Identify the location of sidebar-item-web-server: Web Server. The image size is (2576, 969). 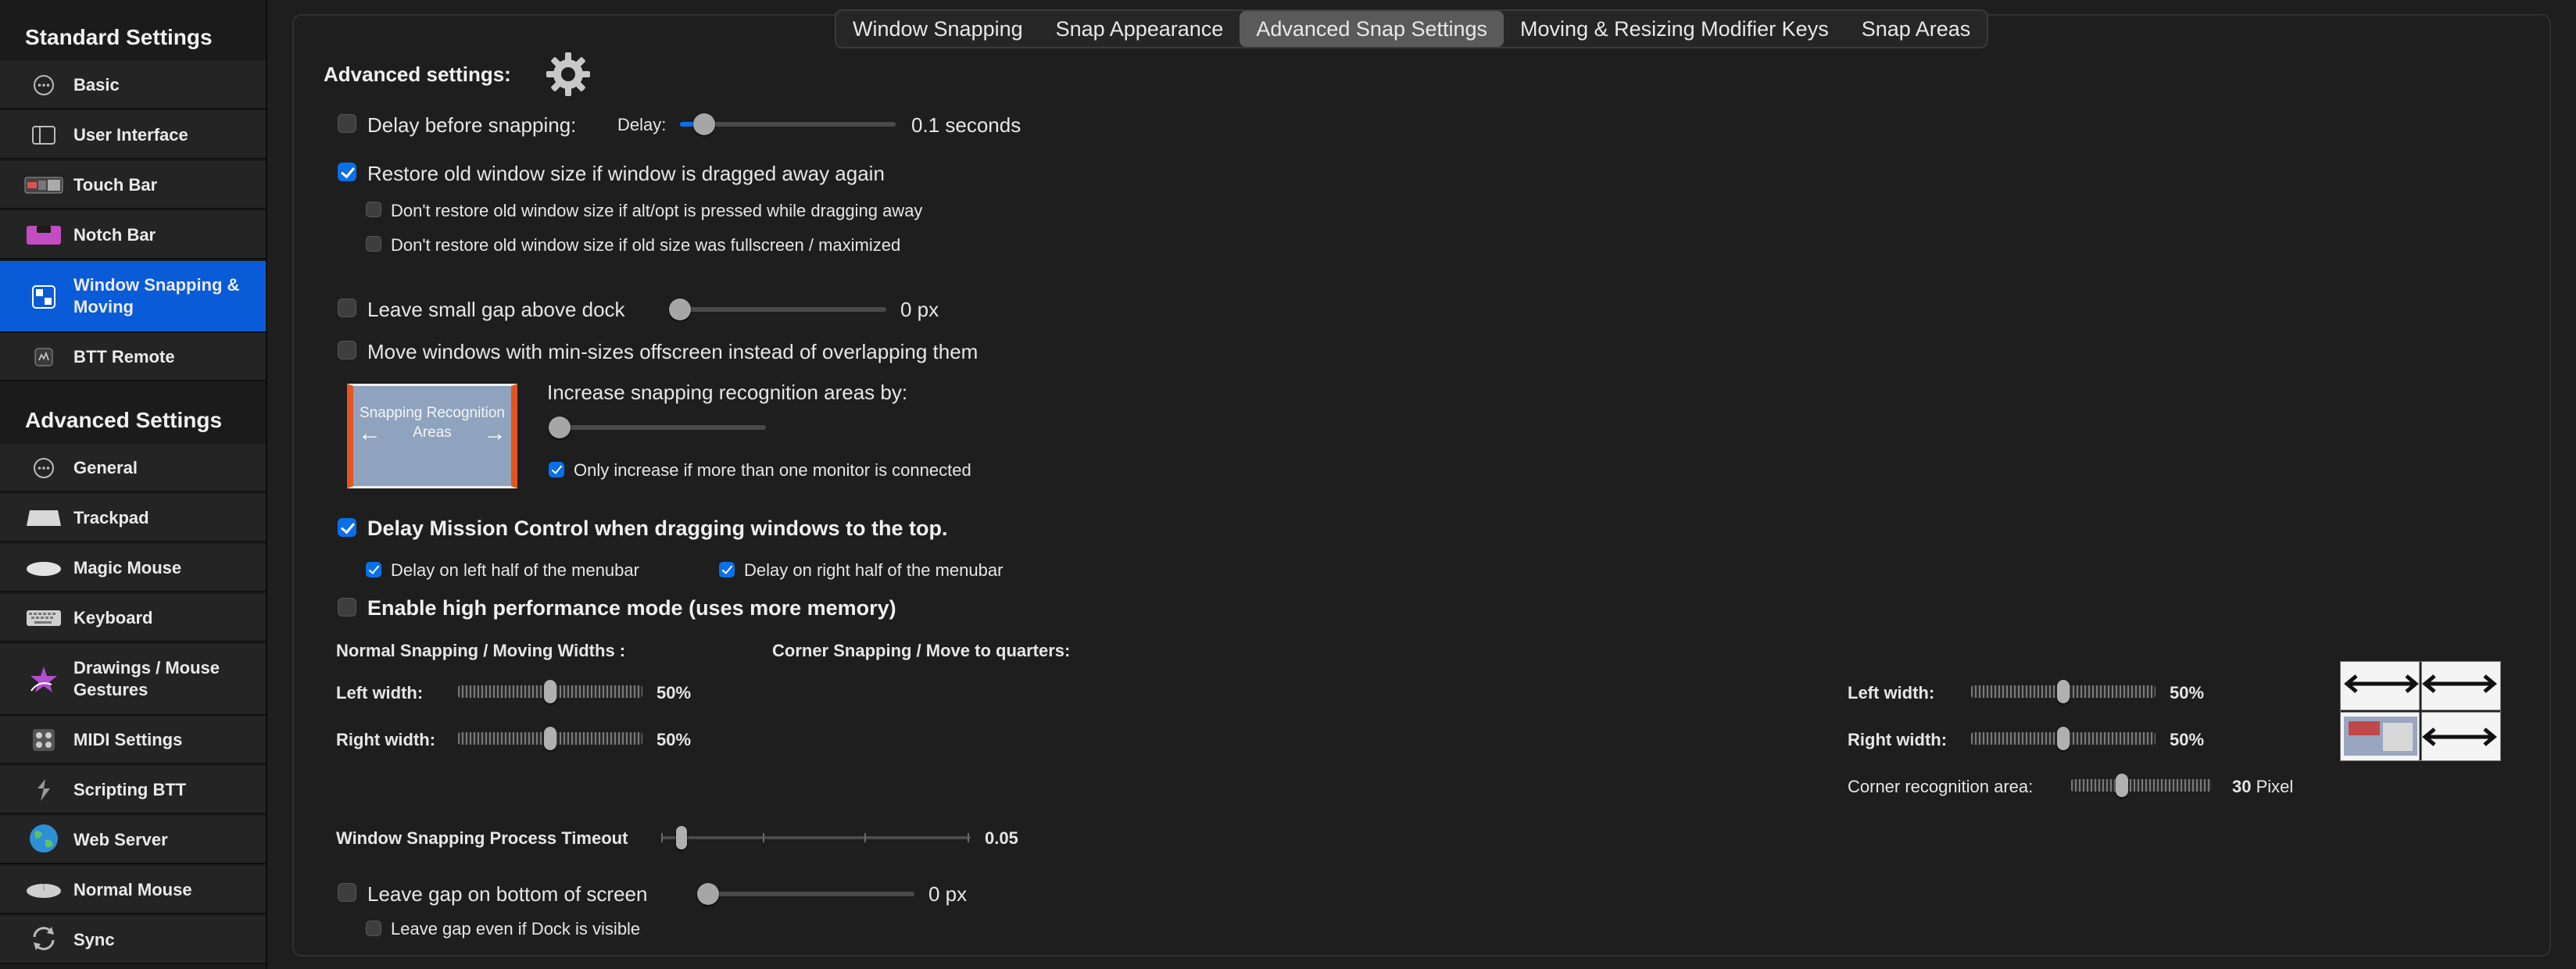
(133, 840).